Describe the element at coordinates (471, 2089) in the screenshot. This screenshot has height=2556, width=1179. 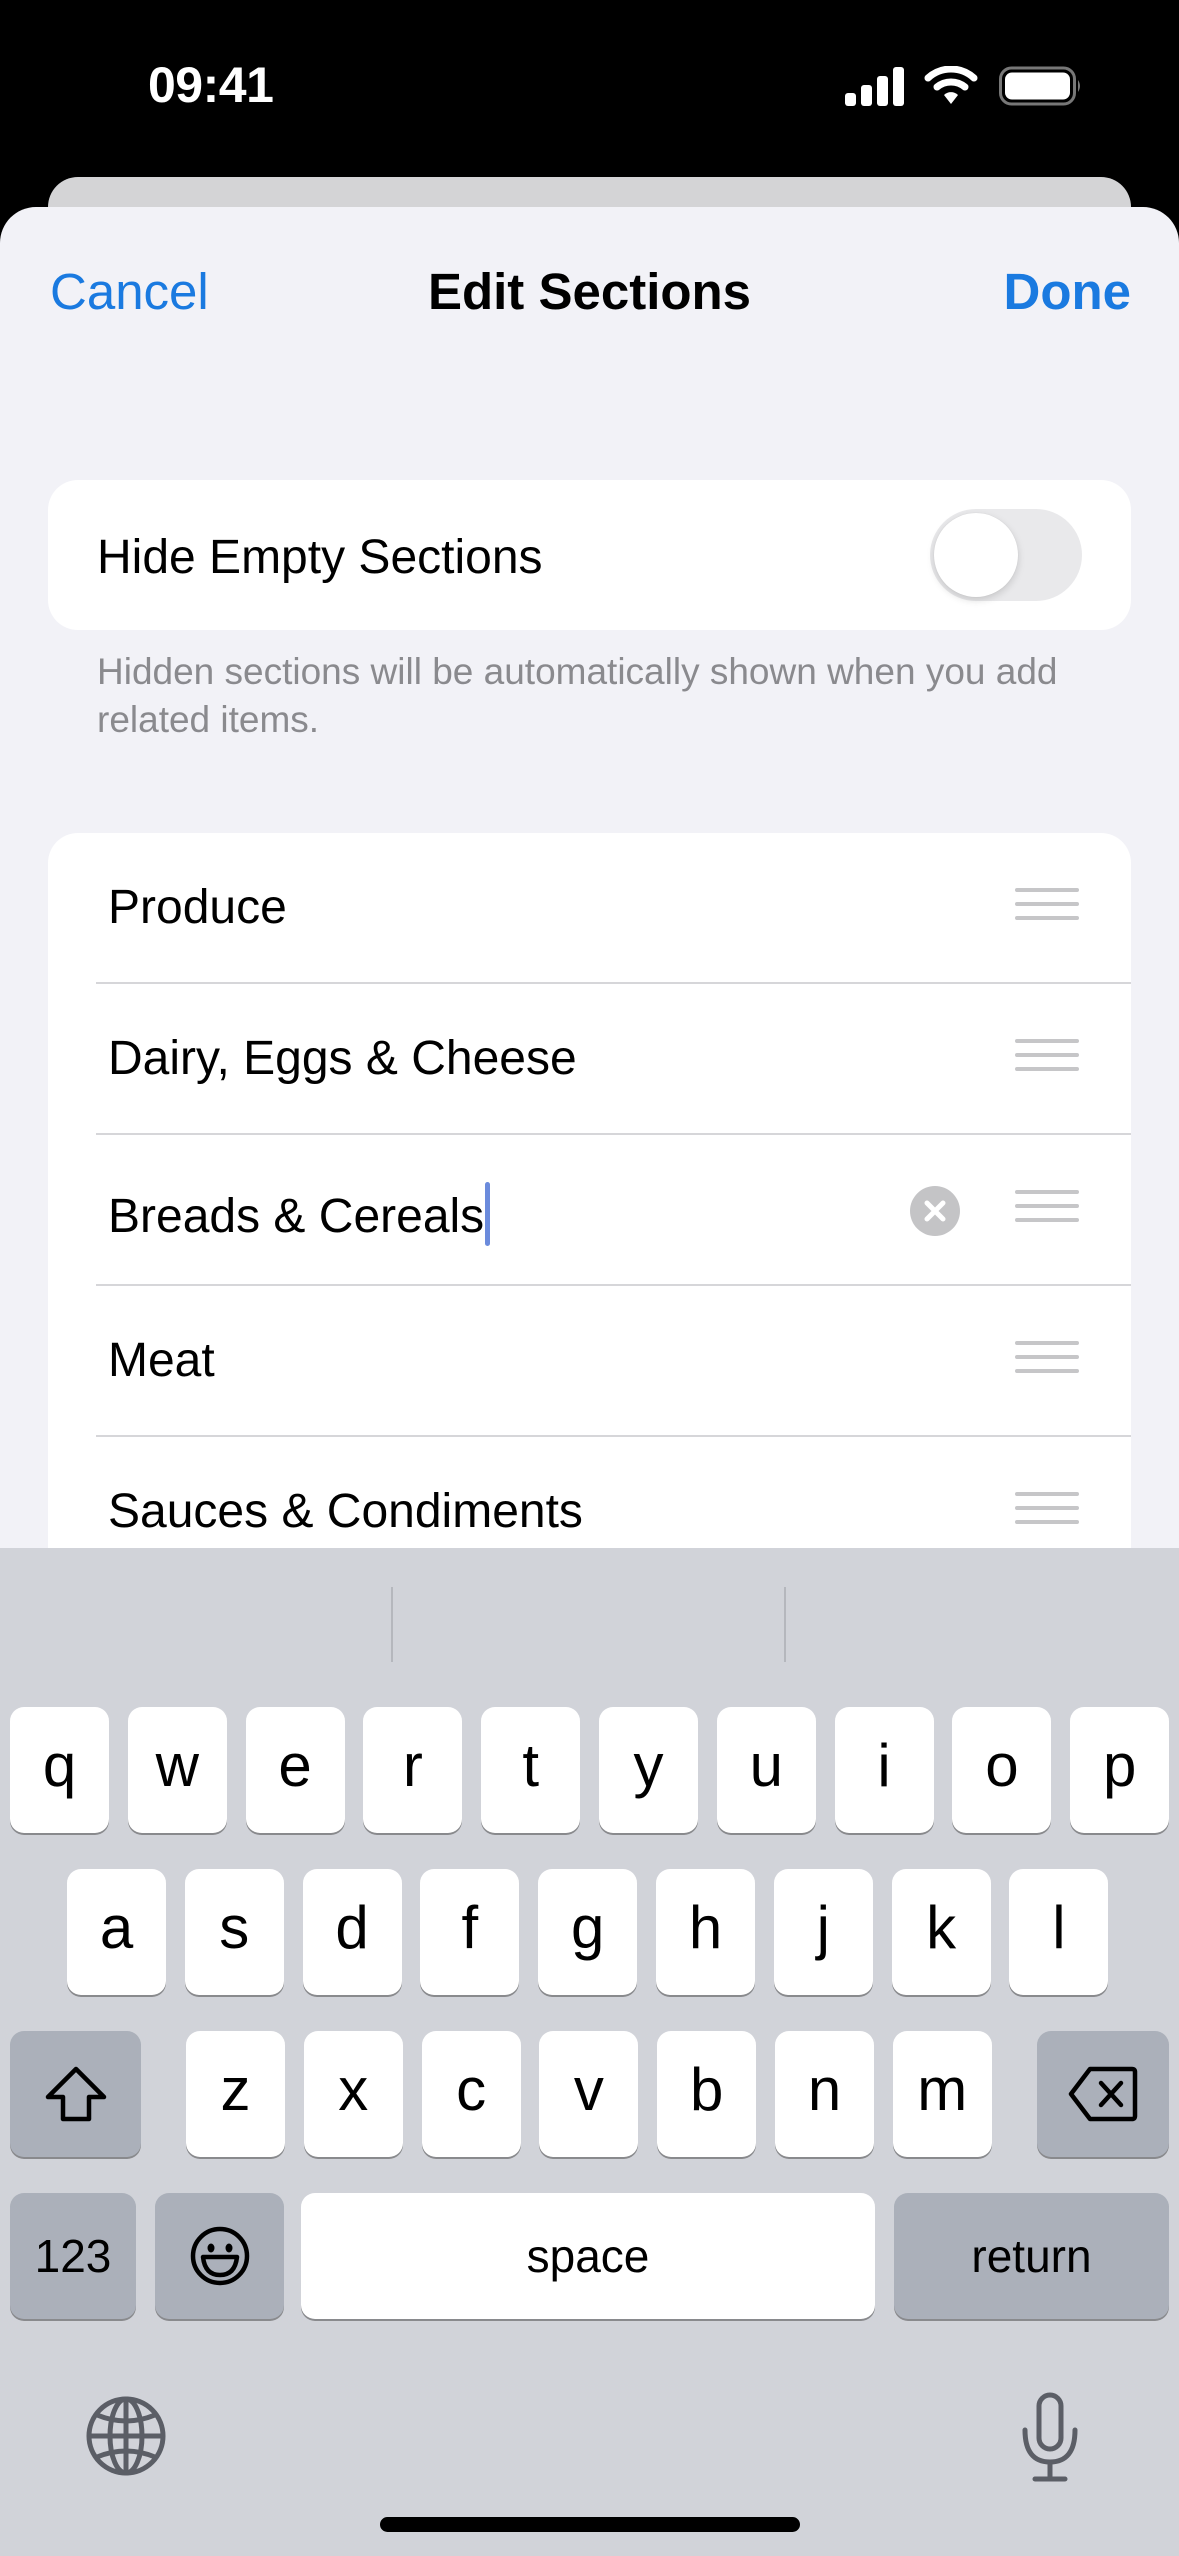
I see `key-label: c` at that location.